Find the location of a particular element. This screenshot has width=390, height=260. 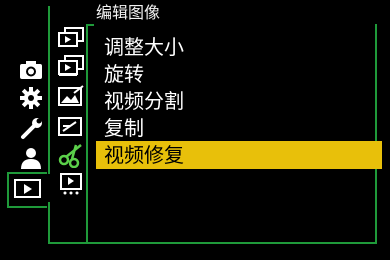

scissors-icon is located at coordinates (70, 156).